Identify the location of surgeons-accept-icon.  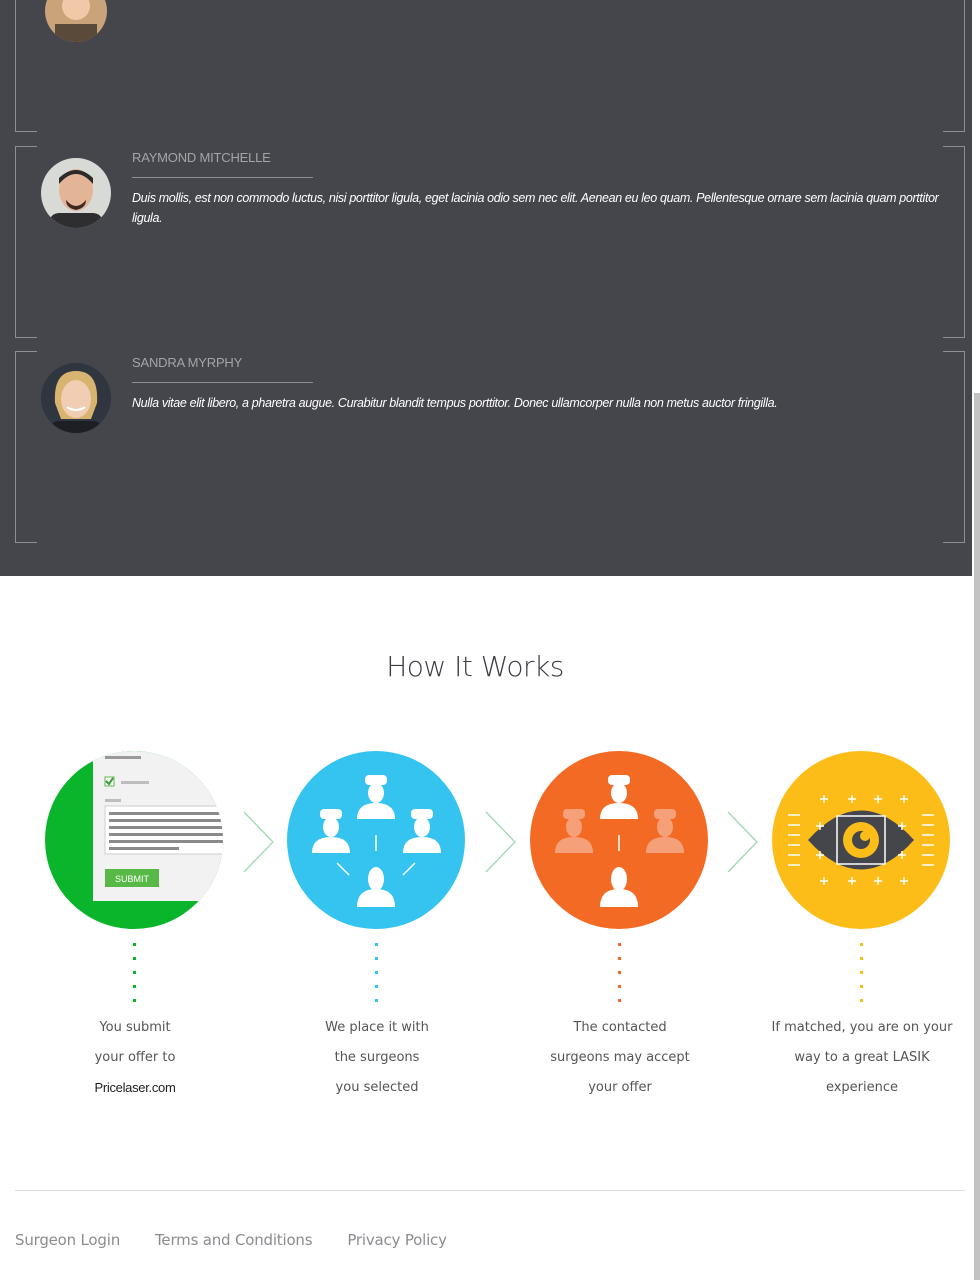
(619, 840).